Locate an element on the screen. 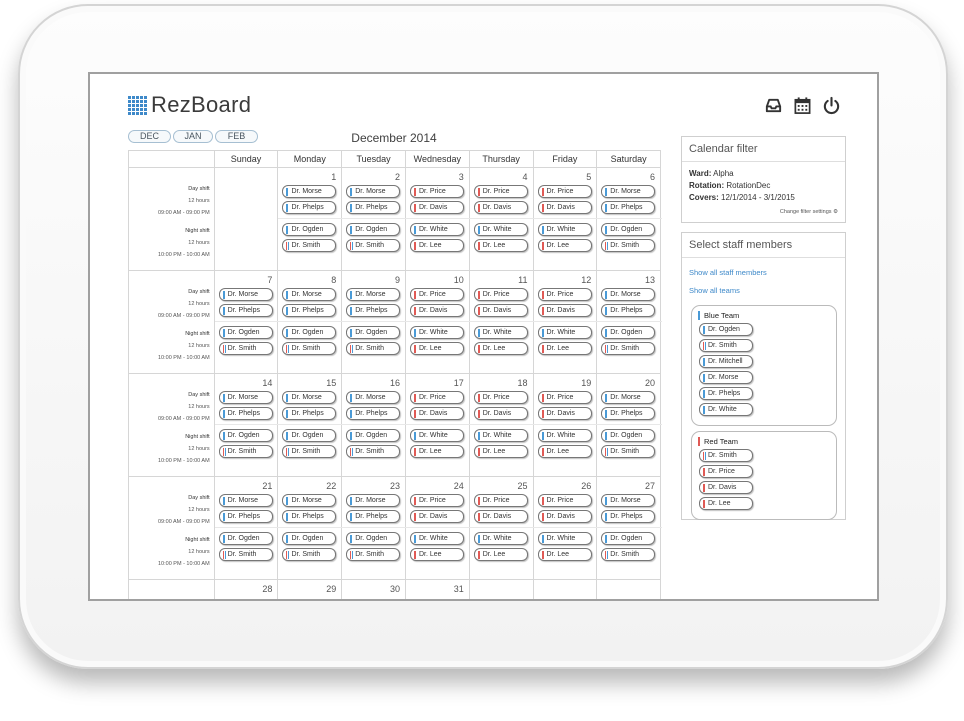 The width and height of the screenshot is (964, 721). calendar-day-cell: 18 Dr. Price Dr. Davis Dr. White Dr. Lee is located at coordinates (502, 425).